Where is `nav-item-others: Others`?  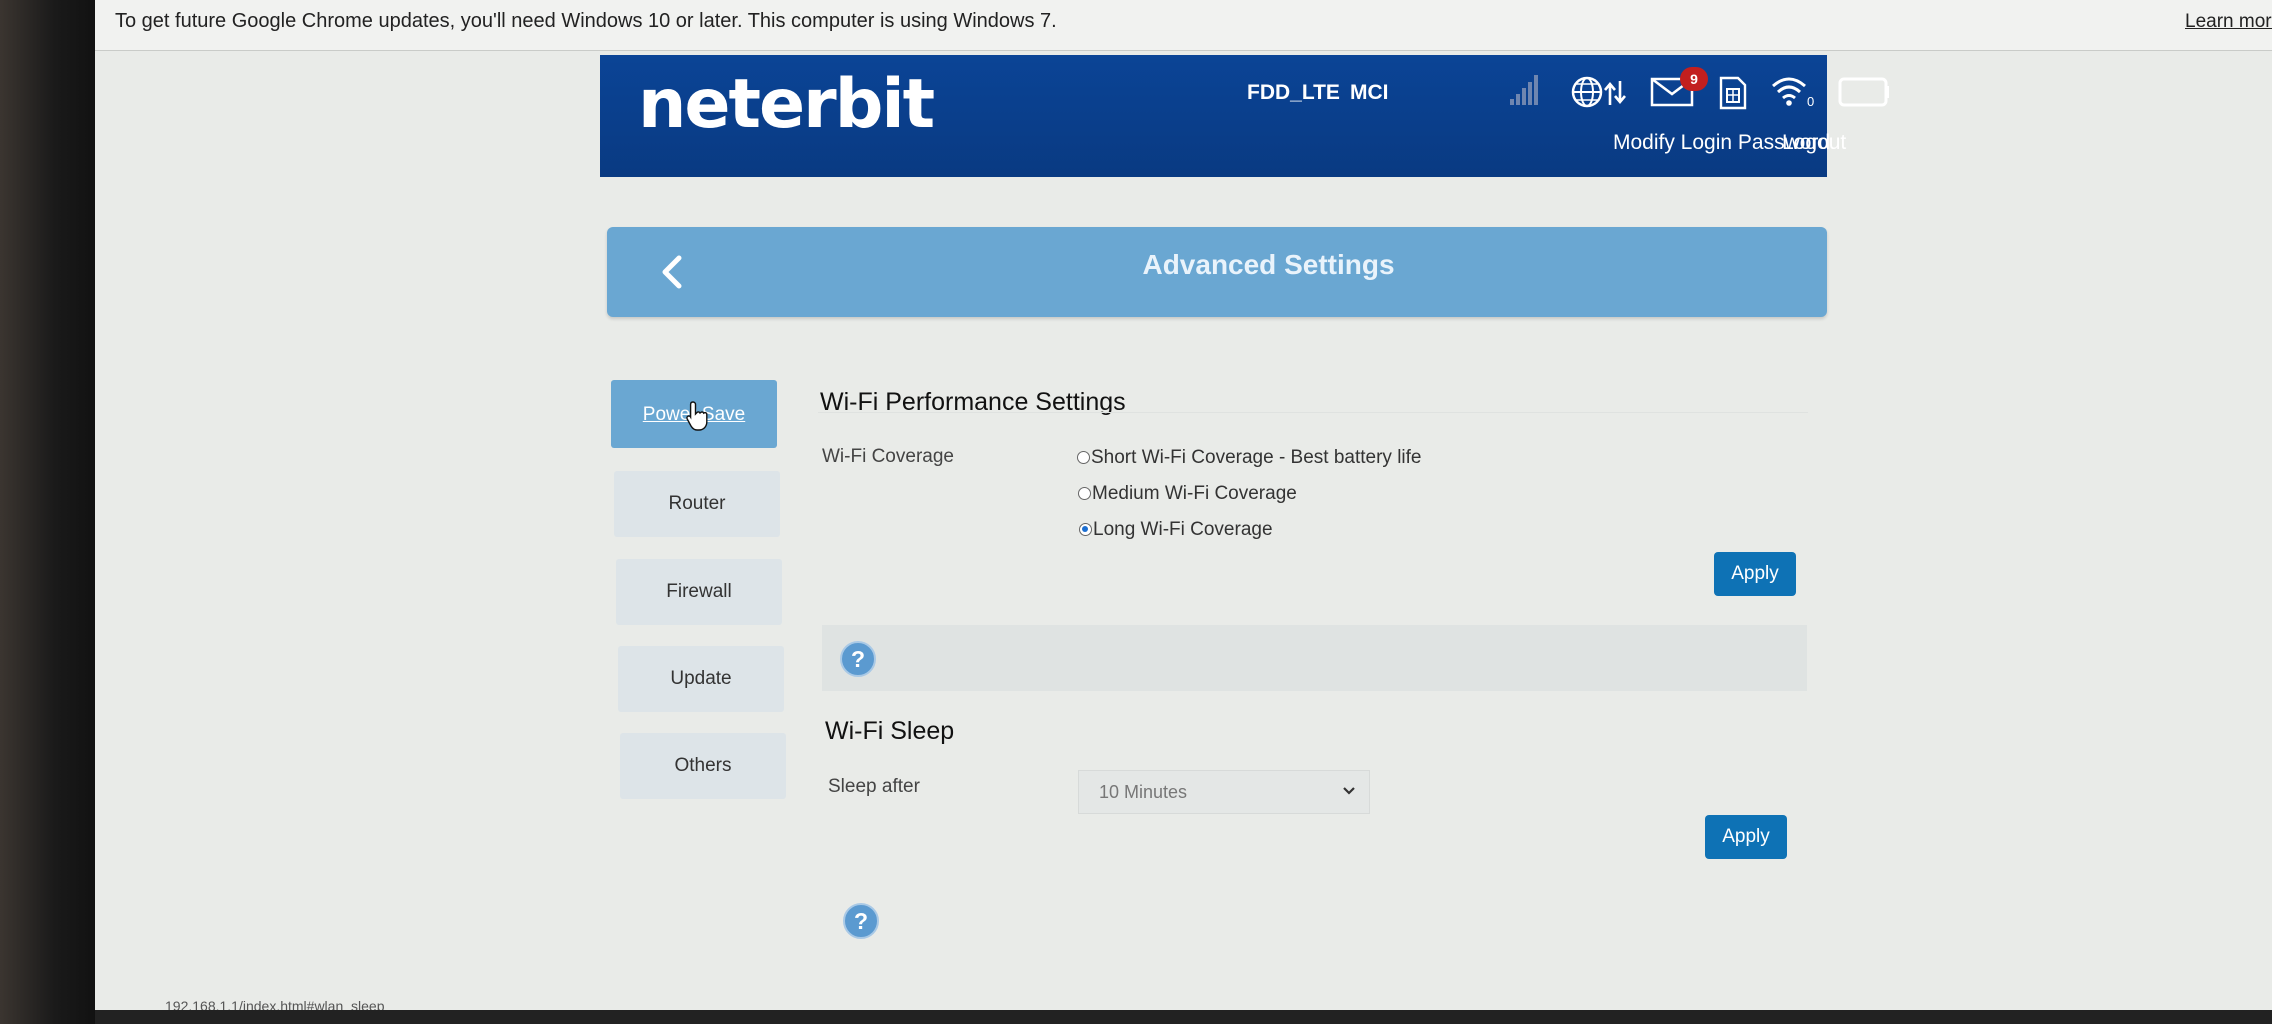 nav-item-others: Others is located at coordinates (703, 766).